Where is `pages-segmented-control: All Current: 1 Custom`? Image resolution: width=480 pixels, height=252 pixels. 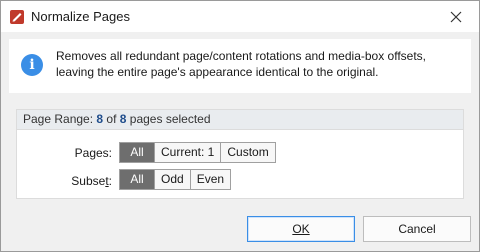 pages-segmented-control: All Current: 1 Custom is located at coordinates (197, 152).